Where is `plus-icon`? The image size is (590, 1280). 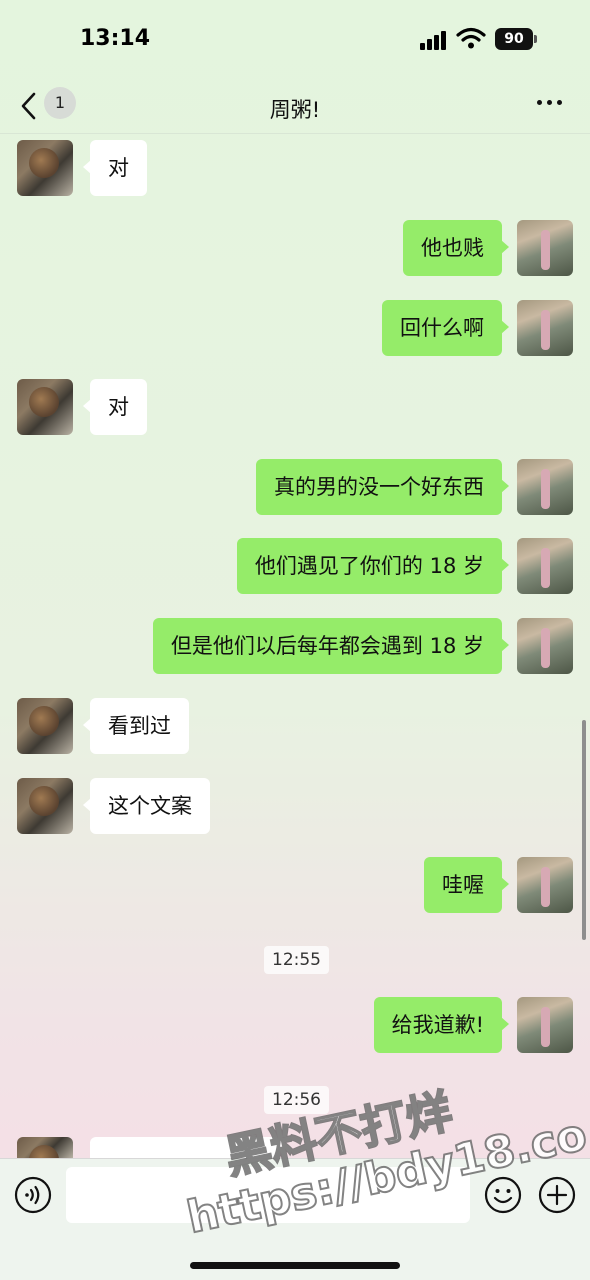 plus-icon is located at coordinates (557, 1195).